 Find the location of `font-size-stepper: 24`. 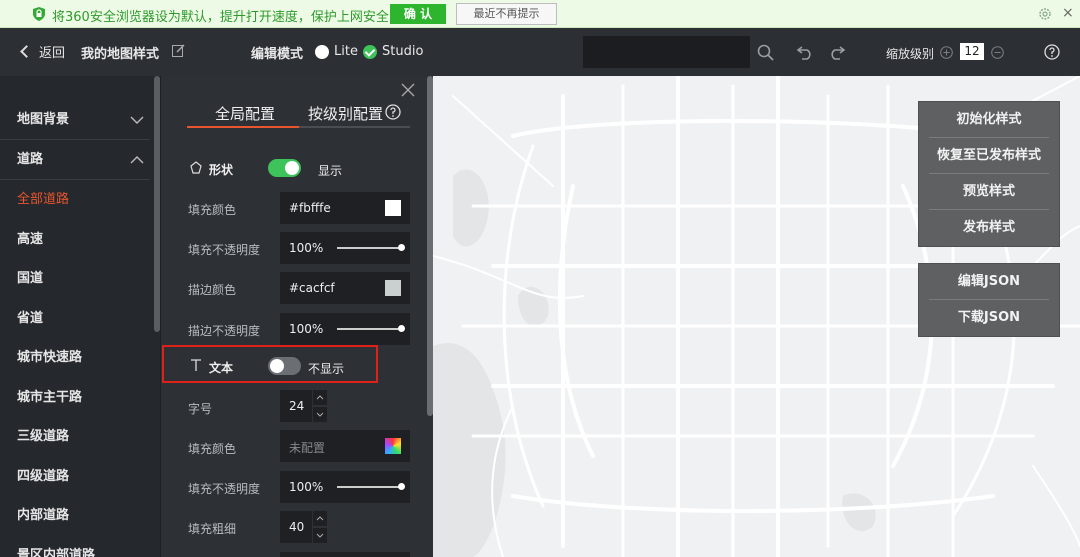

font-size-stepper: 24 is located at coordinates (304, 406).